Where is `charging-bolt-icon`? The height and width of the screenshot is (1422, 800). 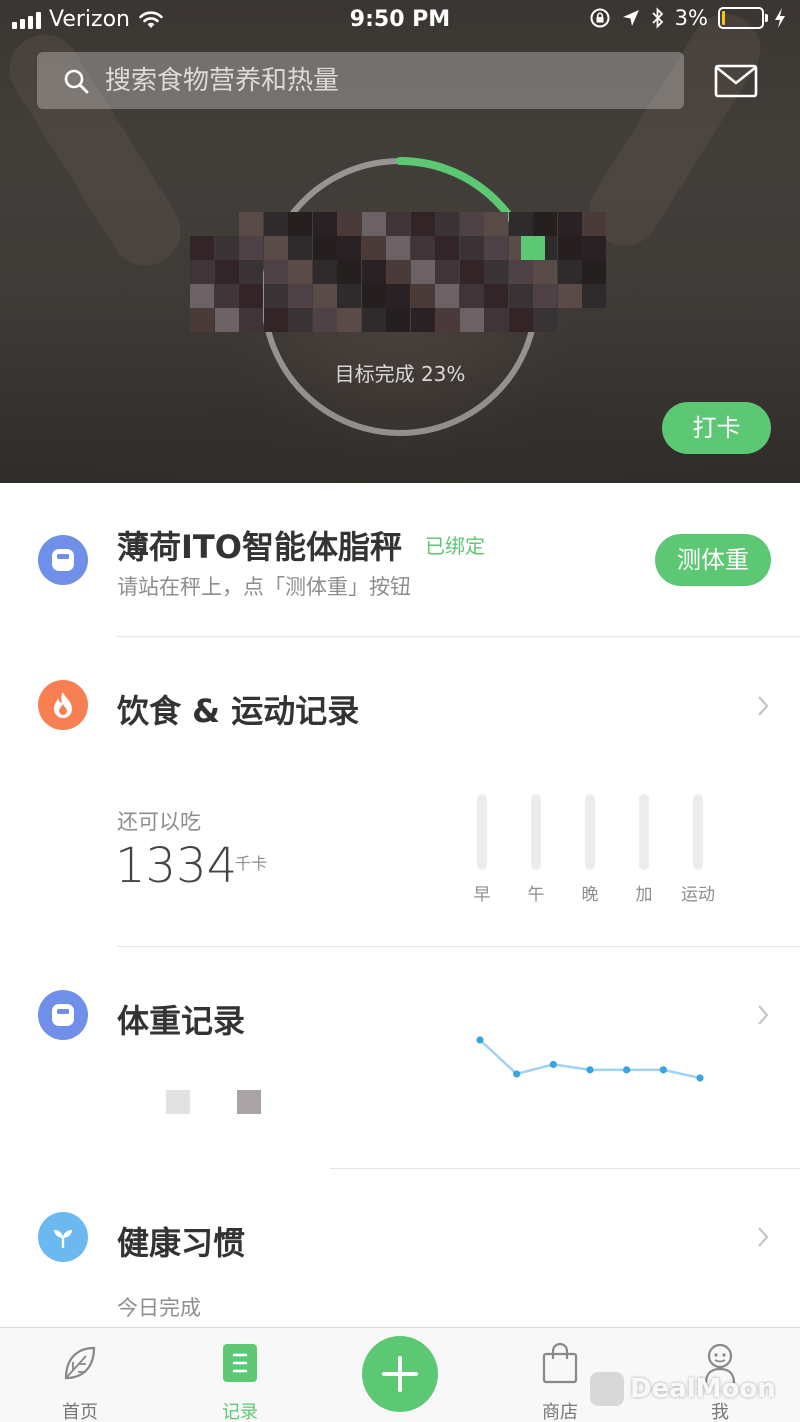
charging-bolt-icon is located at coordinates (780, 18).